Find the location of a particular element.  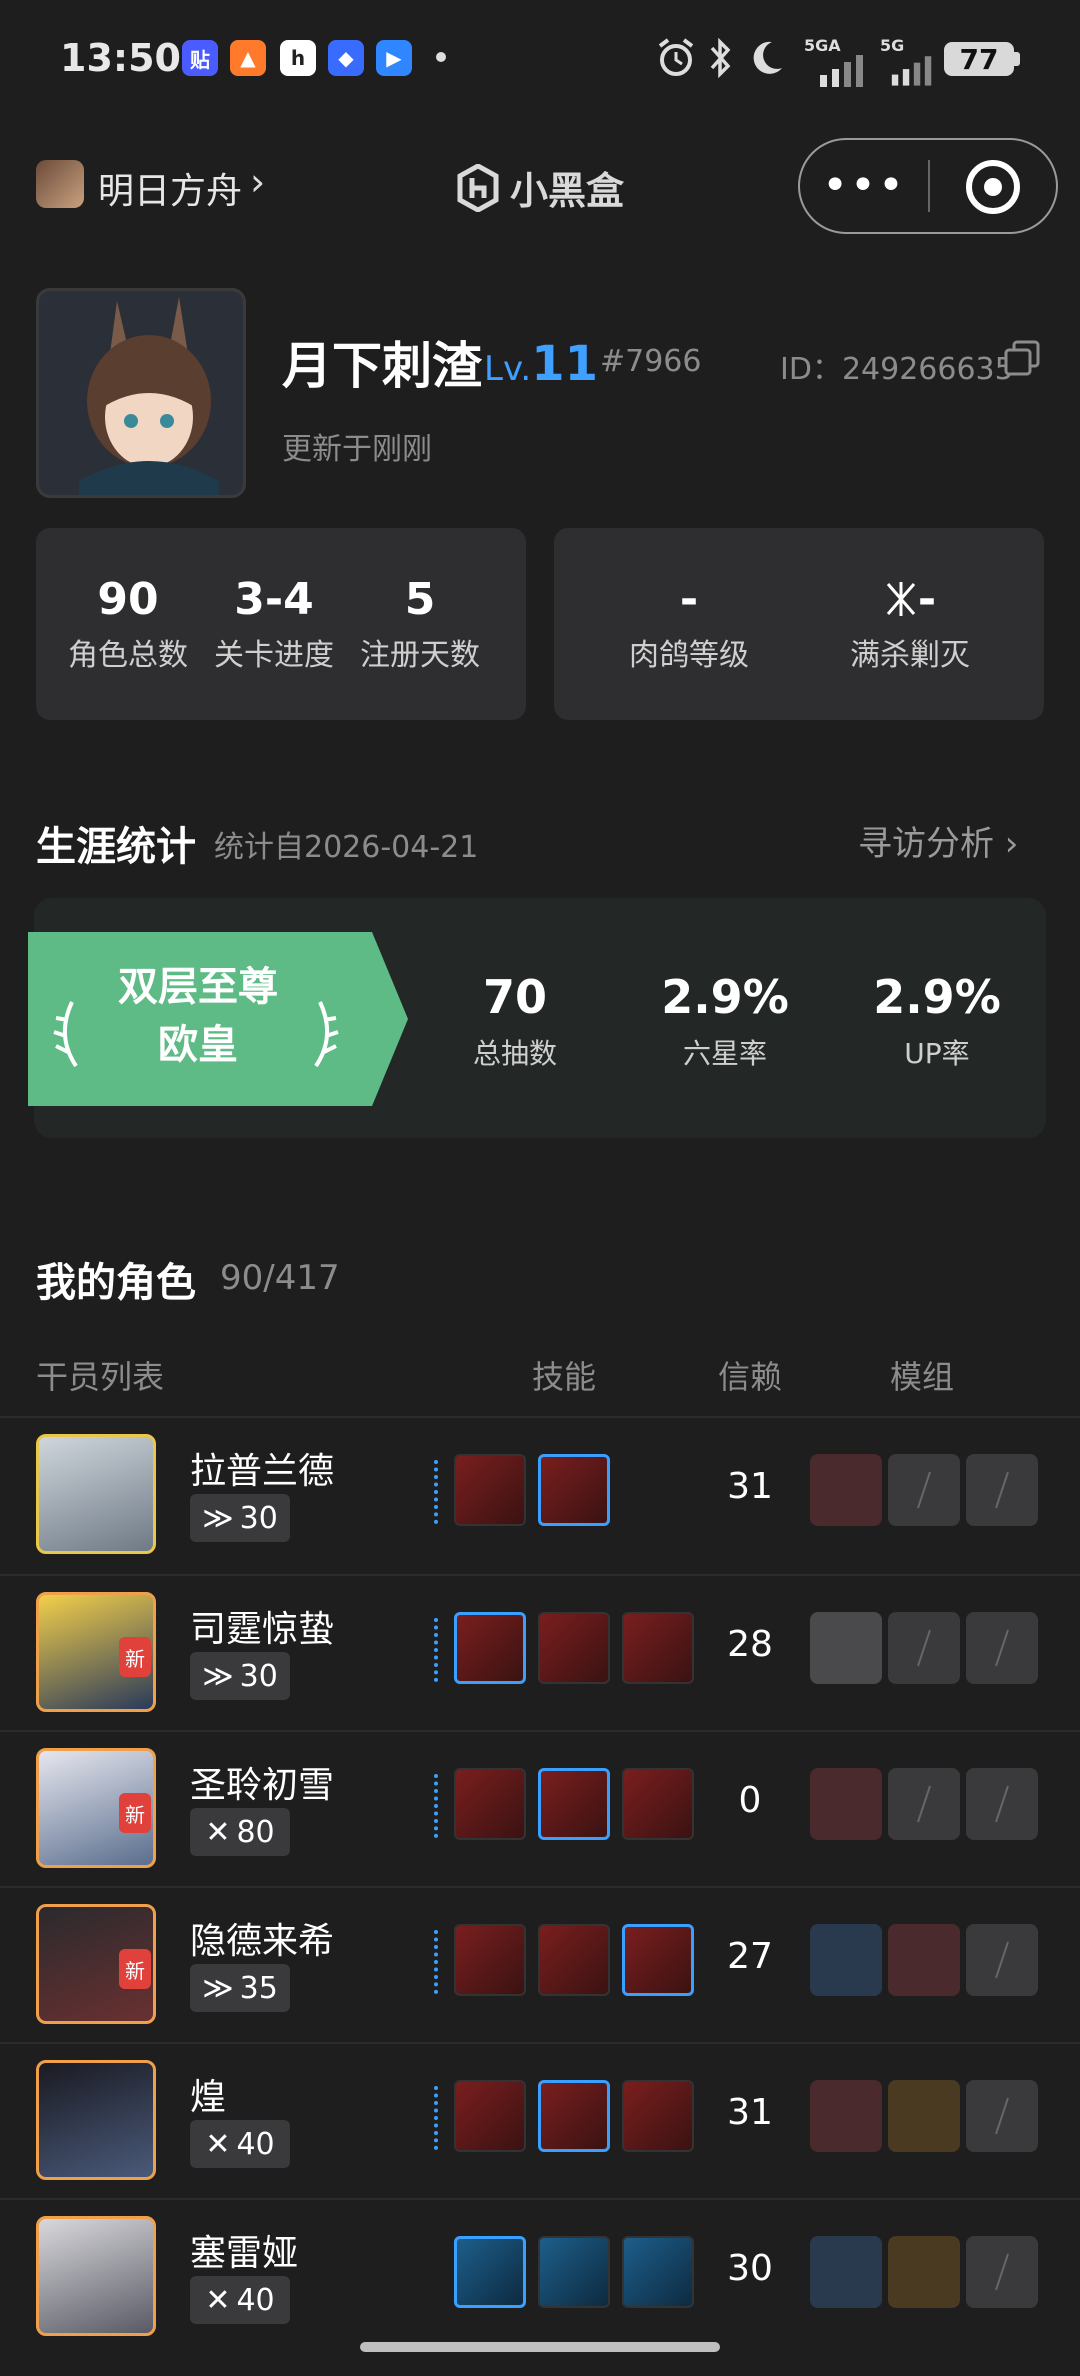

operator-level: 30 is located at coordinates (258, 1518).